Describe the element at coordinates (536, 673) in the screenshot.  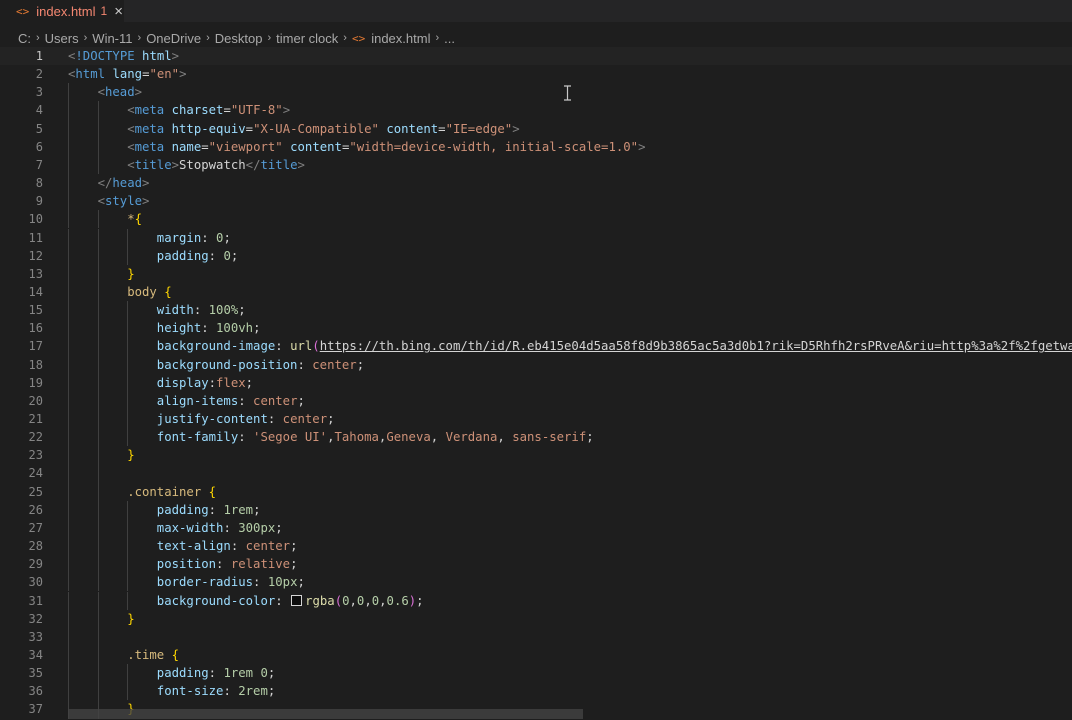
I see `code-line: 35 padding: 1rem 0;` at that location.